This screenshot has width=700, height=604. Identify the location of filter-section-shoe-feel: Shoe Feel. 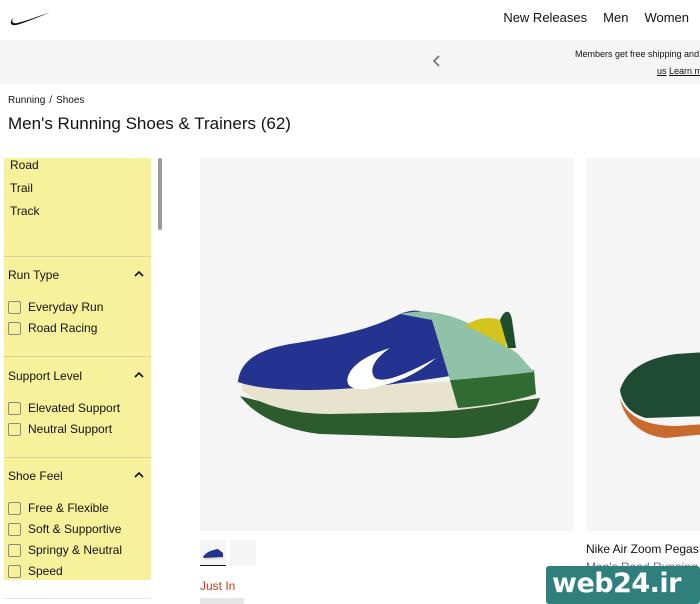
(35, 476).